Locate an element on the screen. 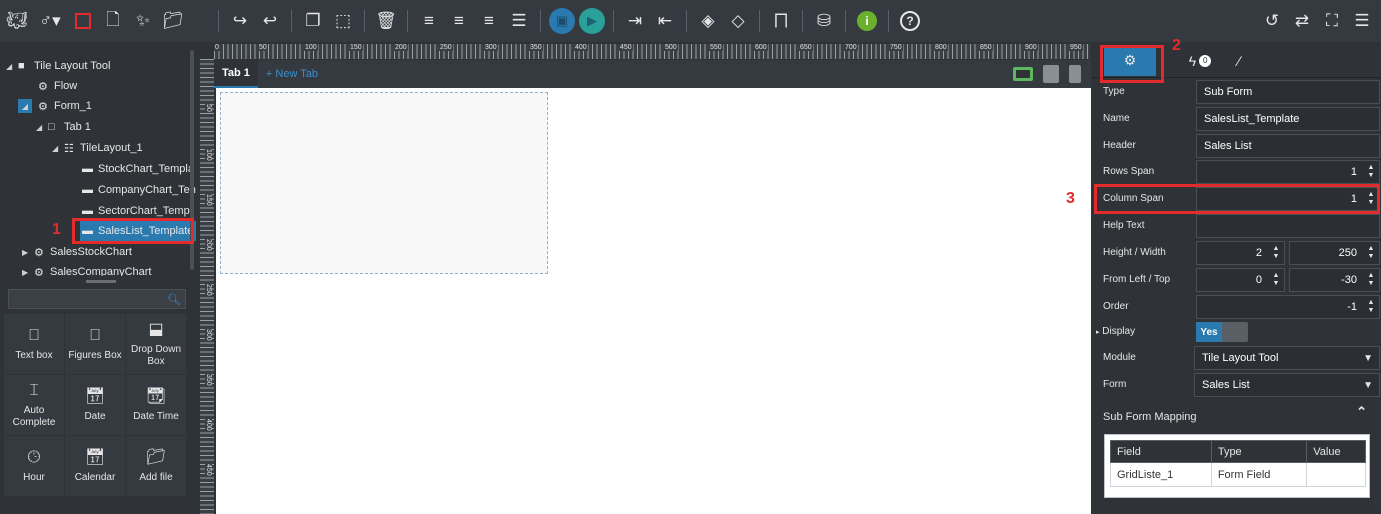  tree-item-tab-1: ◢ □ Tab 1 is located at coordinates (63, 127).